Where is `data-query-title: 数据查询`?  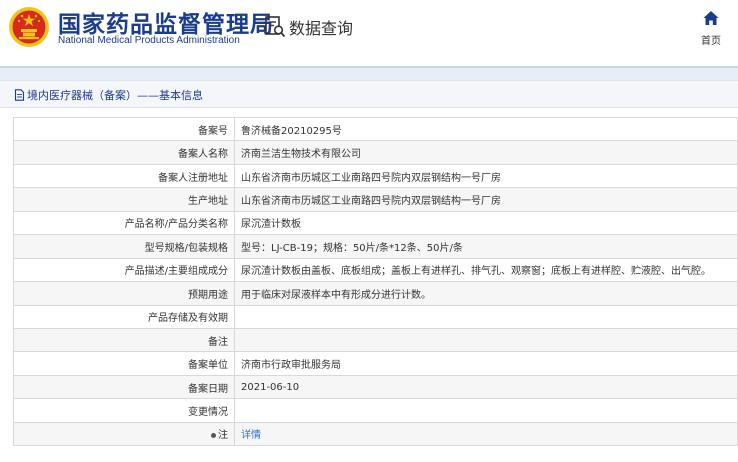
data-query-title: 数据查询 is located at coordinates (308, 27).